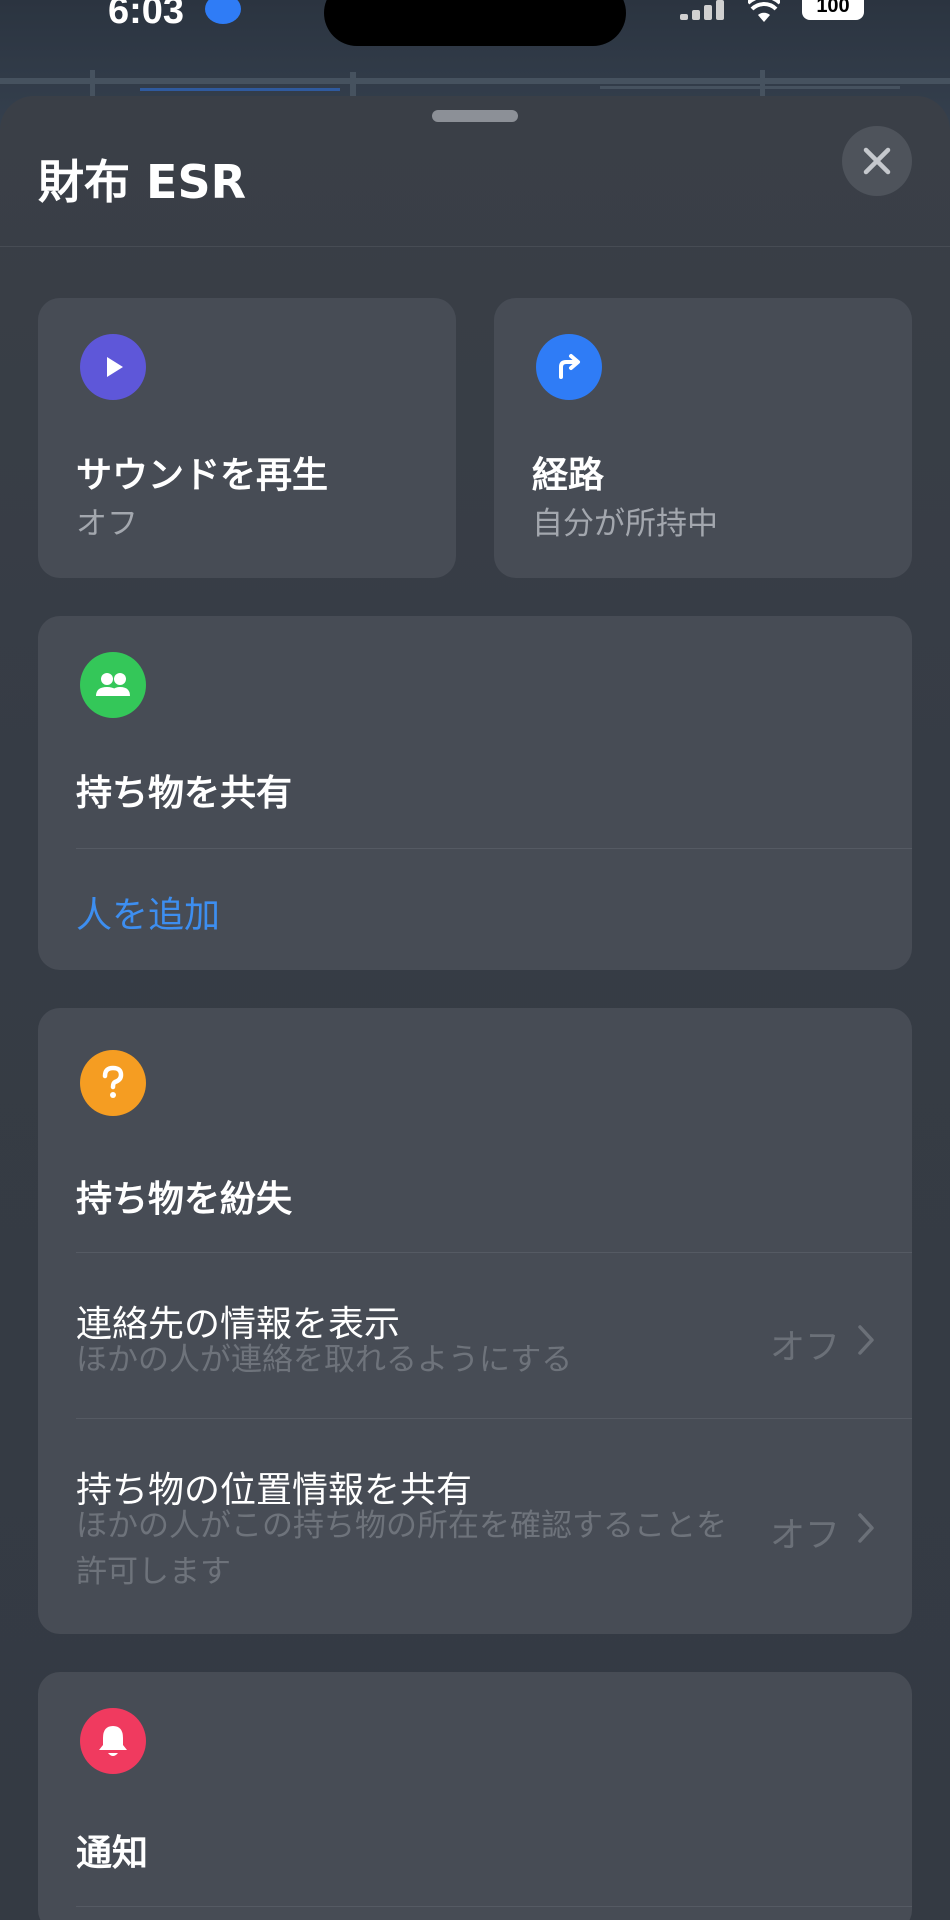 Image resolution: width=950 pixels, height=1920 pixels. Describe the element at coordinates (223, 12) in the screenshot. I see `location-arrow-icon` at that location.